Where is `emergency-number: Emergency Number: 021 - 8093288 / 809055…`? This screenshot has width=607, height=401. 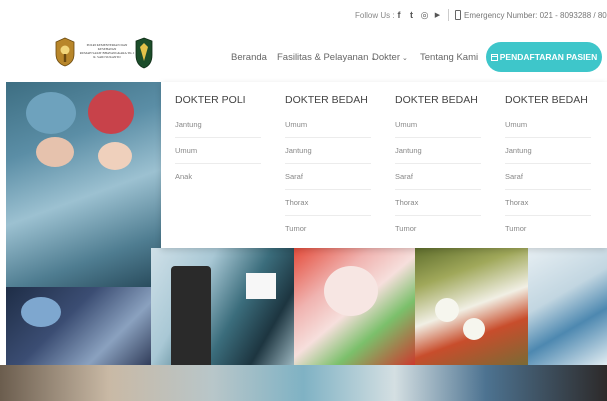
emergency-number: Emergency Number: 021 - 8093288 / 809055… is located at coordinates (535, 15).